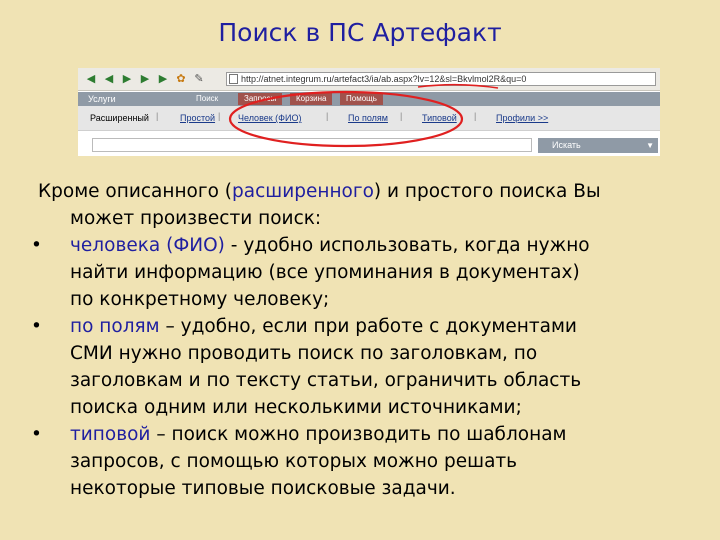  What do you see at coordinates (196, 218) in the screenshot?
I see `intro-text: может произвести поиск:` at bounding box center [196, 218].